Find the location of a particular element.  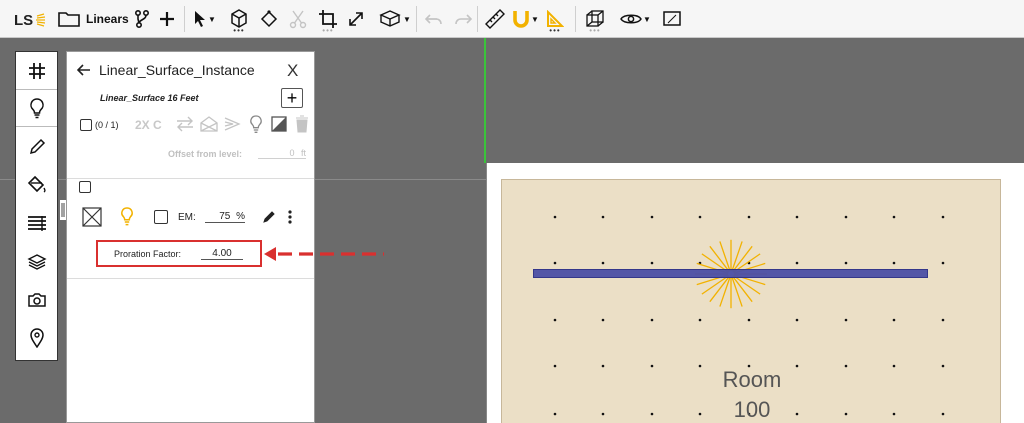

location-pin-icon is located at coordinates (36, 338).